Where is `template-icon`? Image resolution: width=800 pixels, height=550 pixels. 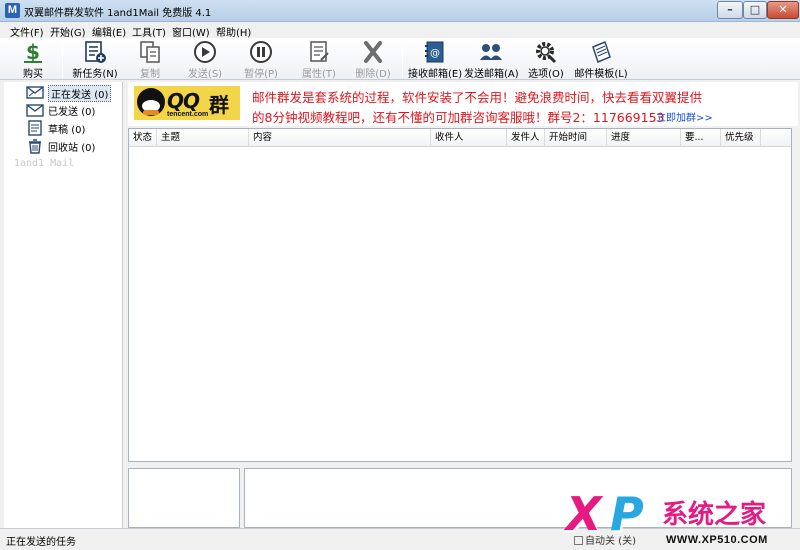 template-icon is located at coordinates (601, 52).